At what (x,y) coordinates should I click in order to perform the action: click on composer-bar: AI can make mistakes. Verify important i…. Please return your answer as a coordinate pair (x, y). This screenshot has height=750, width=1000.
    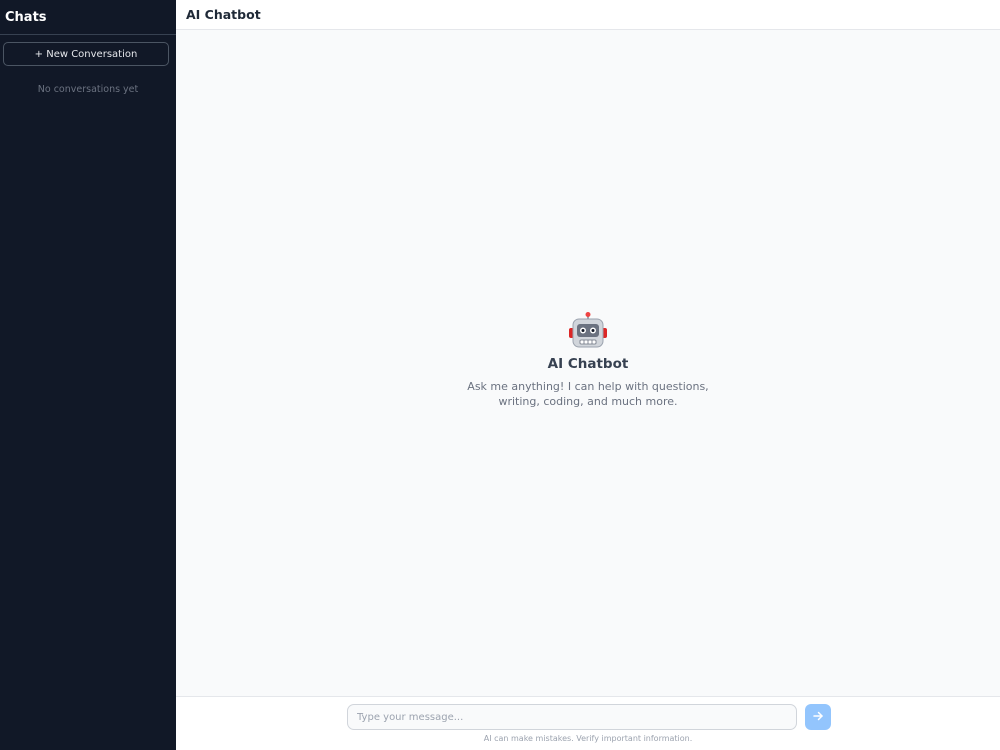
    Looking at the image, I should click on (588, 723).